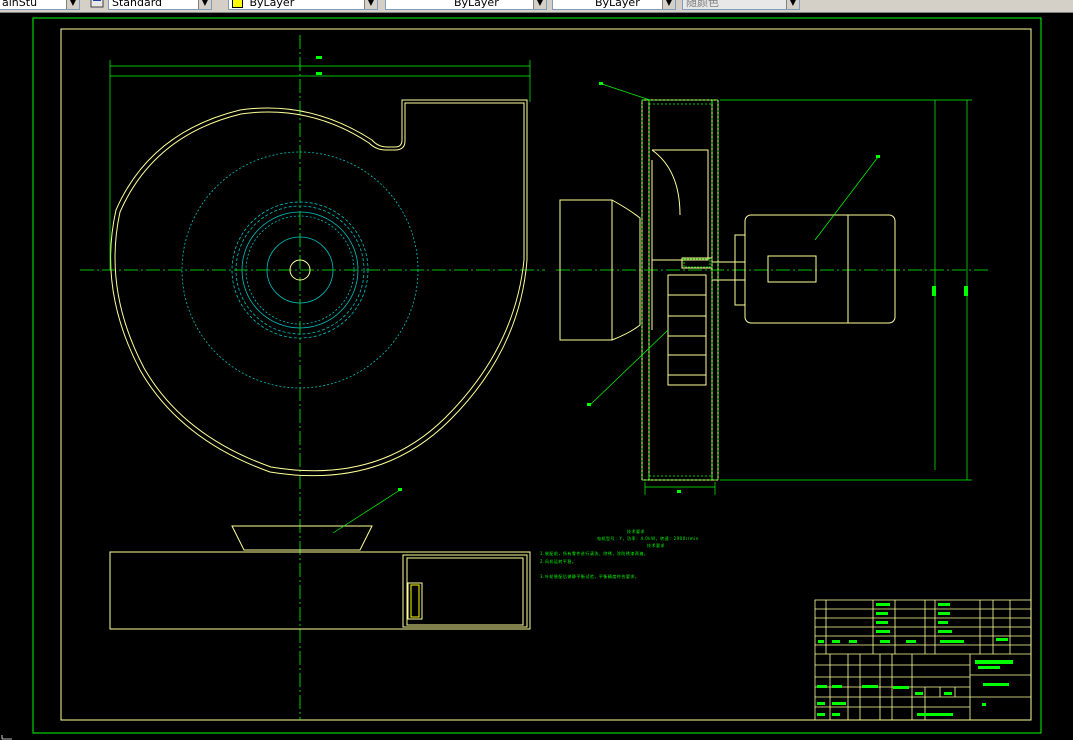  What do you see at coordinates (617, 4) in the screenshot?
I see `lineweight-combo-value: ByLayer` at bounding box center [617, 4].